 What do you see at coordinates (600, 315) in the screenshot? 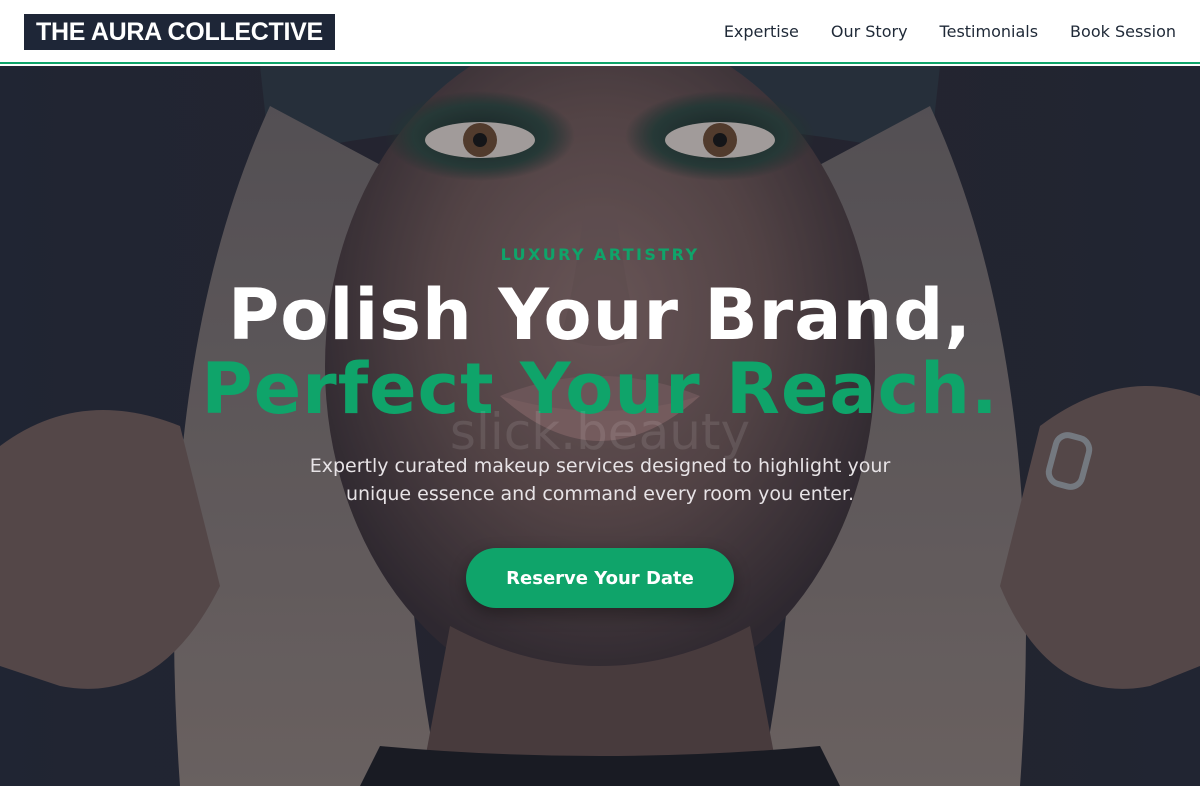
I see `hero-headline-line-1: Polish Your Brand,` at bounding box center [600, 315].